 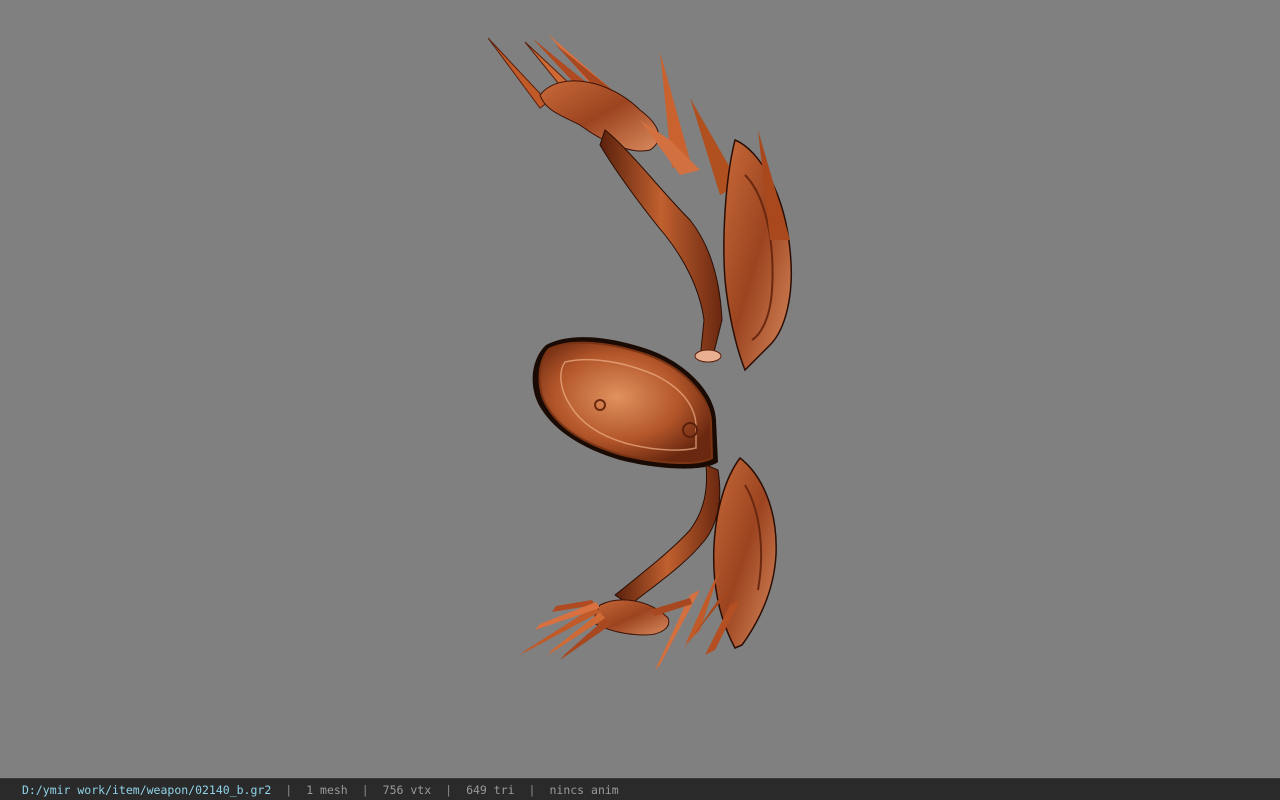 I want to click on upper-arm, so click(x=661, y=245).